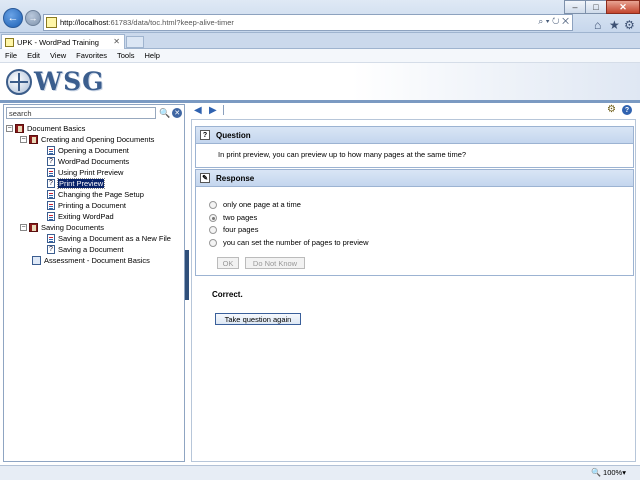 The width and height of the screenshot is (640, 480). I want to click on close-window-button: ✕, so click(623, 7).